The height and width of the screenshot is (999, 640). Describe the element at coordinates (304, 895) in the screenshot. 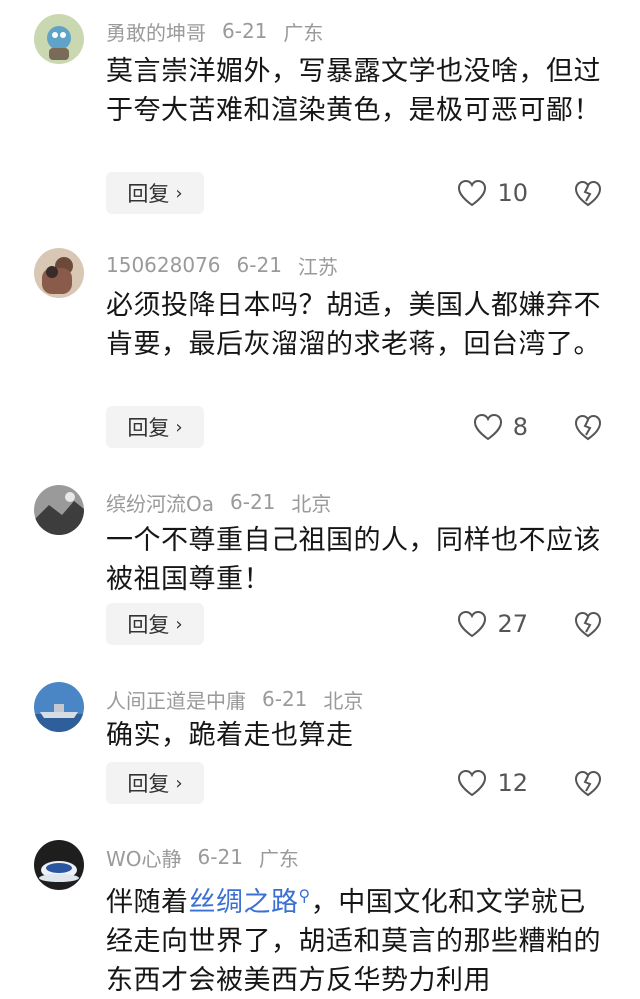

I see `magnifier-icon: ⚲` at that location.